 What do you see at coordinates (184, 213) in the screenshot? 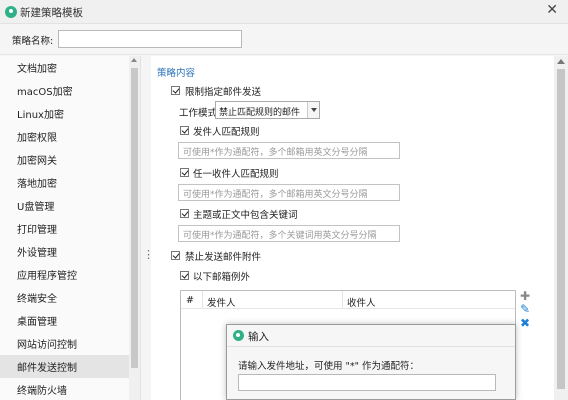
I see `keywords-checkbox` at bounding box center [184, 213].